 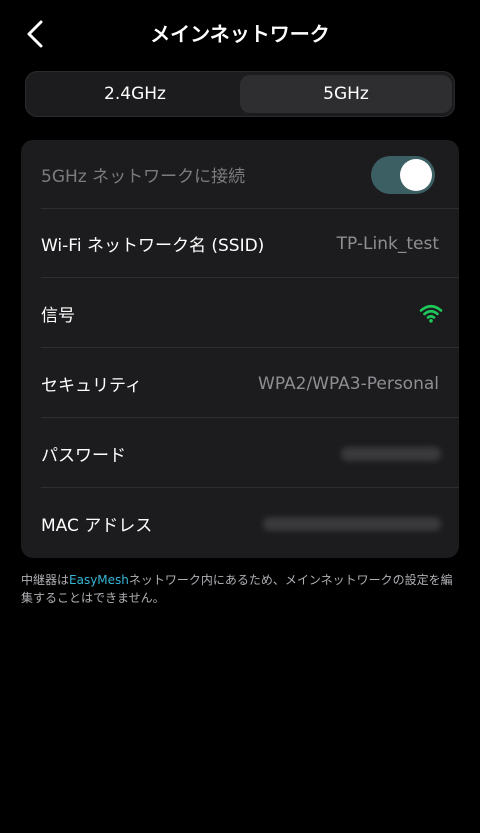 I want to click on security-label: セキュリティ, so click(x=91, y=386).